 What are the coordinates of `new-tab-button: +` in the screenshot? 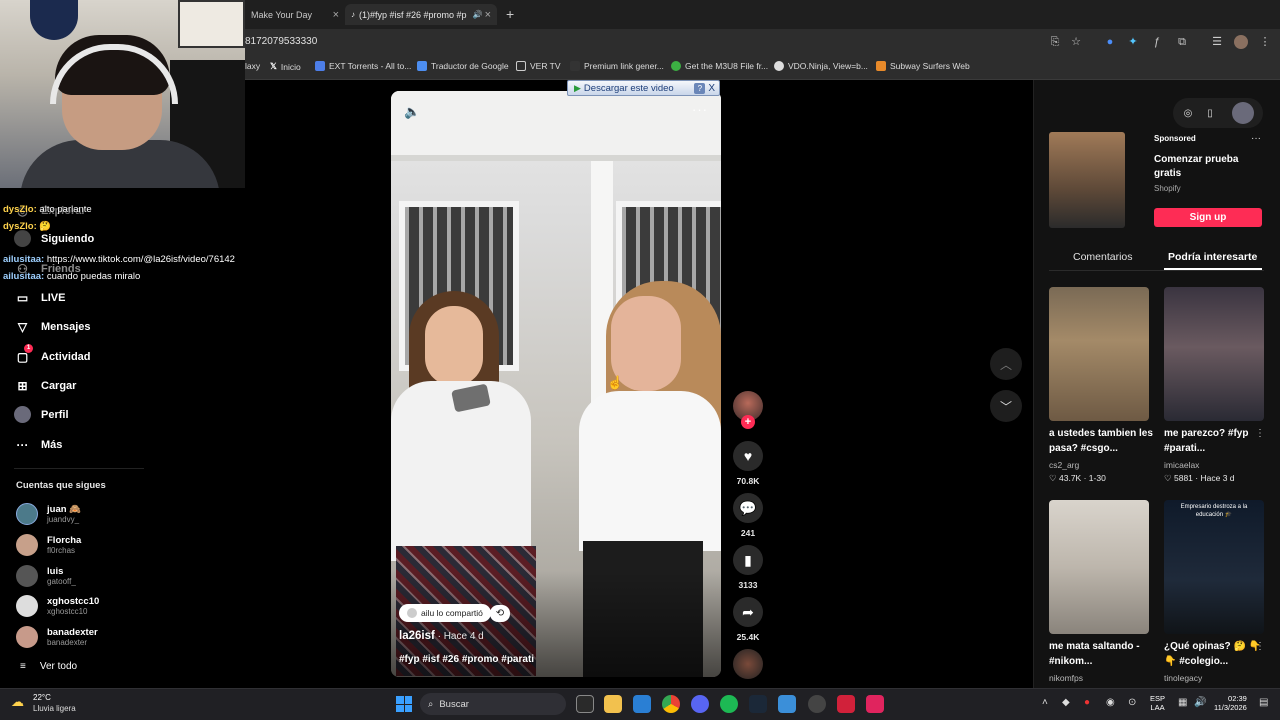 It's located at (510, 14).